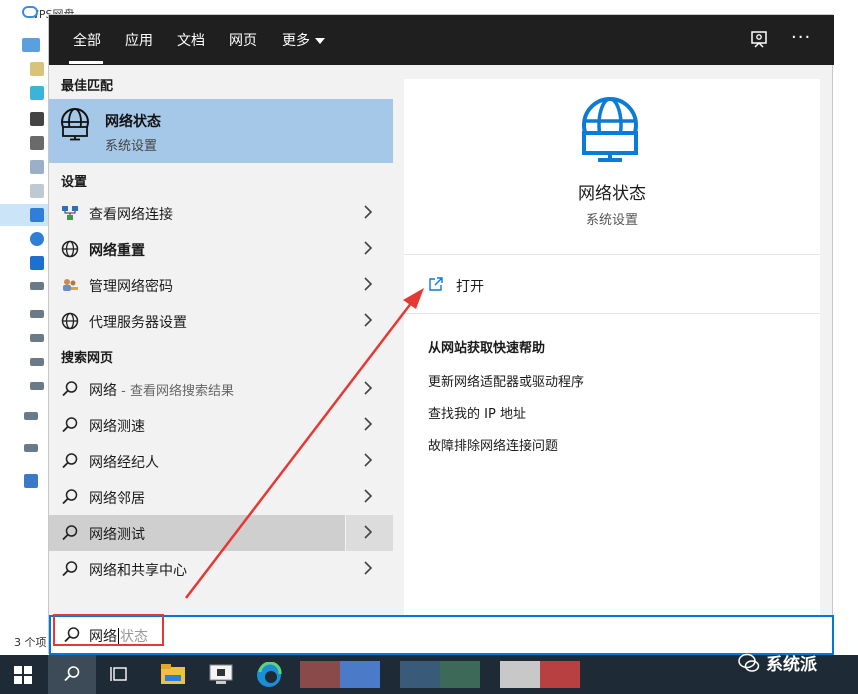 The width and height of the screenshot is (858, 694). Describe the element at coordinates (221, 497) in the screenshot. I see `web-item: 网络邻居` at that location.